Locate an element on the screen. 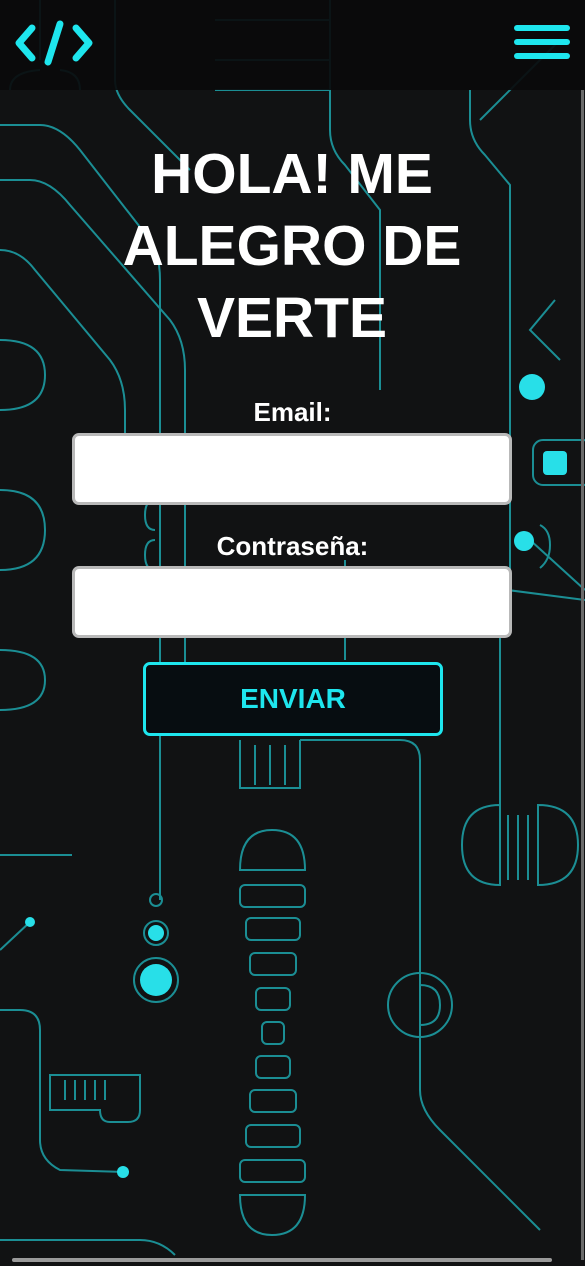 This screenshot has height=1266, width=585. submit-button: ENVIAR is located at coordinates (293, 699).